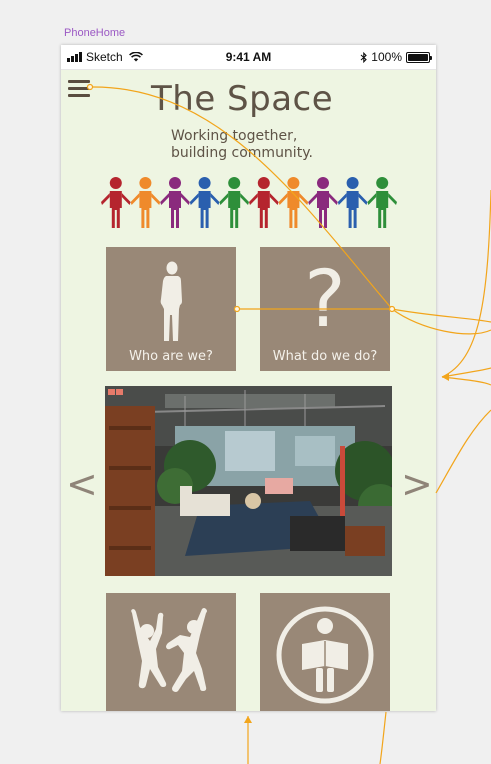 Image resolution: width=491 pixels, height=764 pixels. I want to click on coworking-lounge-photo, so click(248, 481).